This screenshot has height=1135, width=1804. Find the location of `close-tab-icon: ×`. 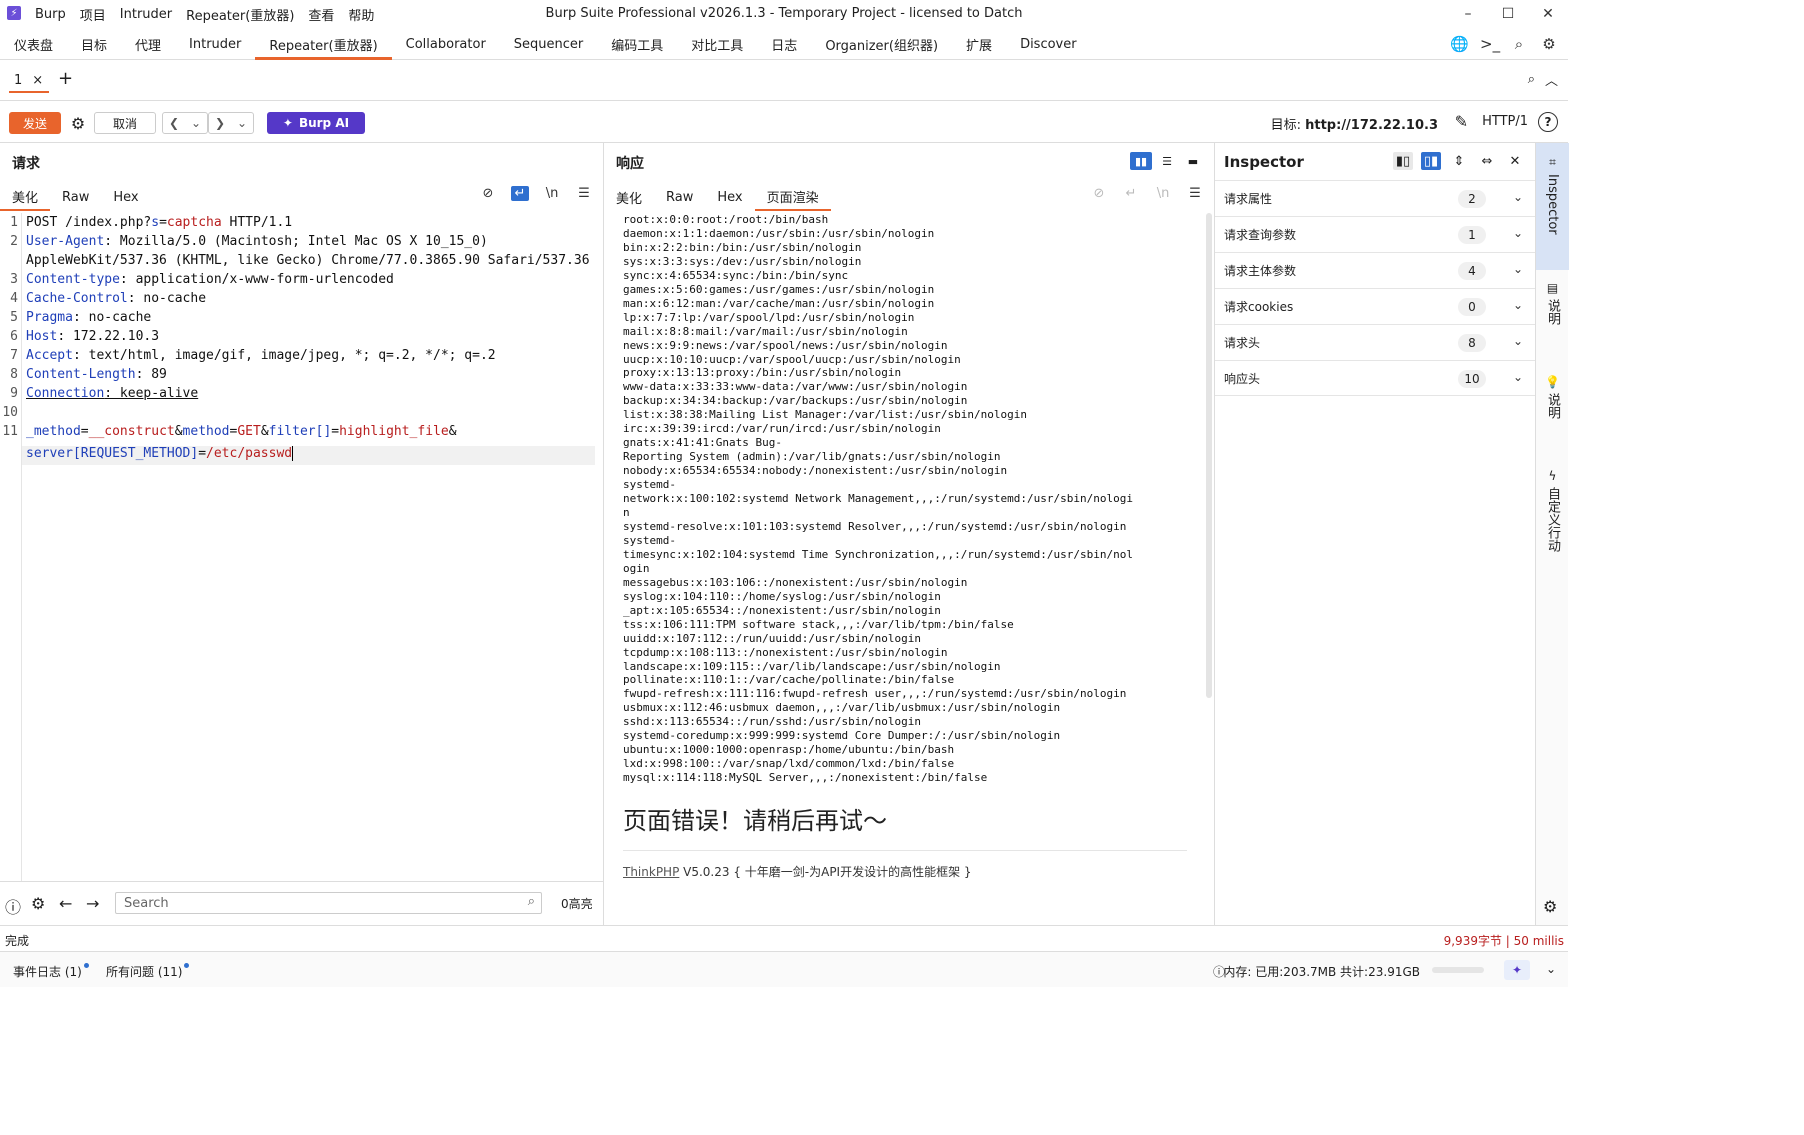

close-tab-icon: × is located at coordinates (37, 80).